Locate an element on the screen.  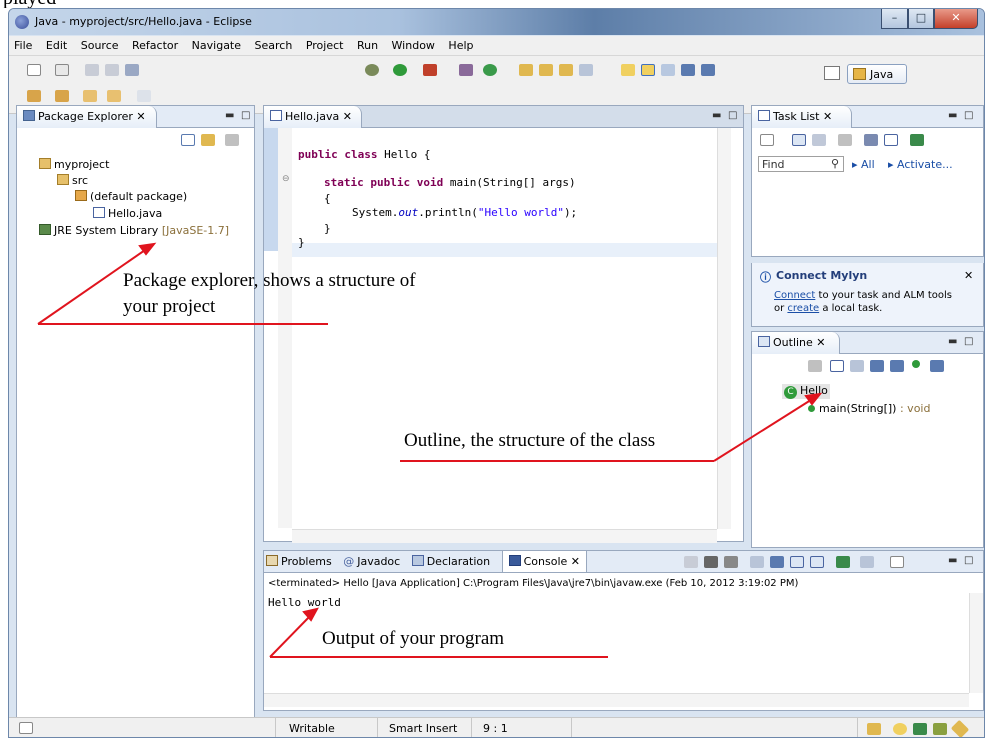
output-arrow-line is located at coordinates (291, 635).